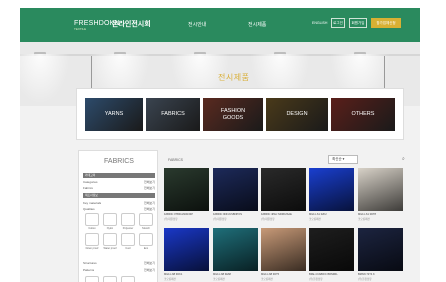 This screenshot has width=446, height=282. What do you see at coordinates (128, 219) in the screenshot?
I see `polyester-icon` at bounding box center [128, 219].